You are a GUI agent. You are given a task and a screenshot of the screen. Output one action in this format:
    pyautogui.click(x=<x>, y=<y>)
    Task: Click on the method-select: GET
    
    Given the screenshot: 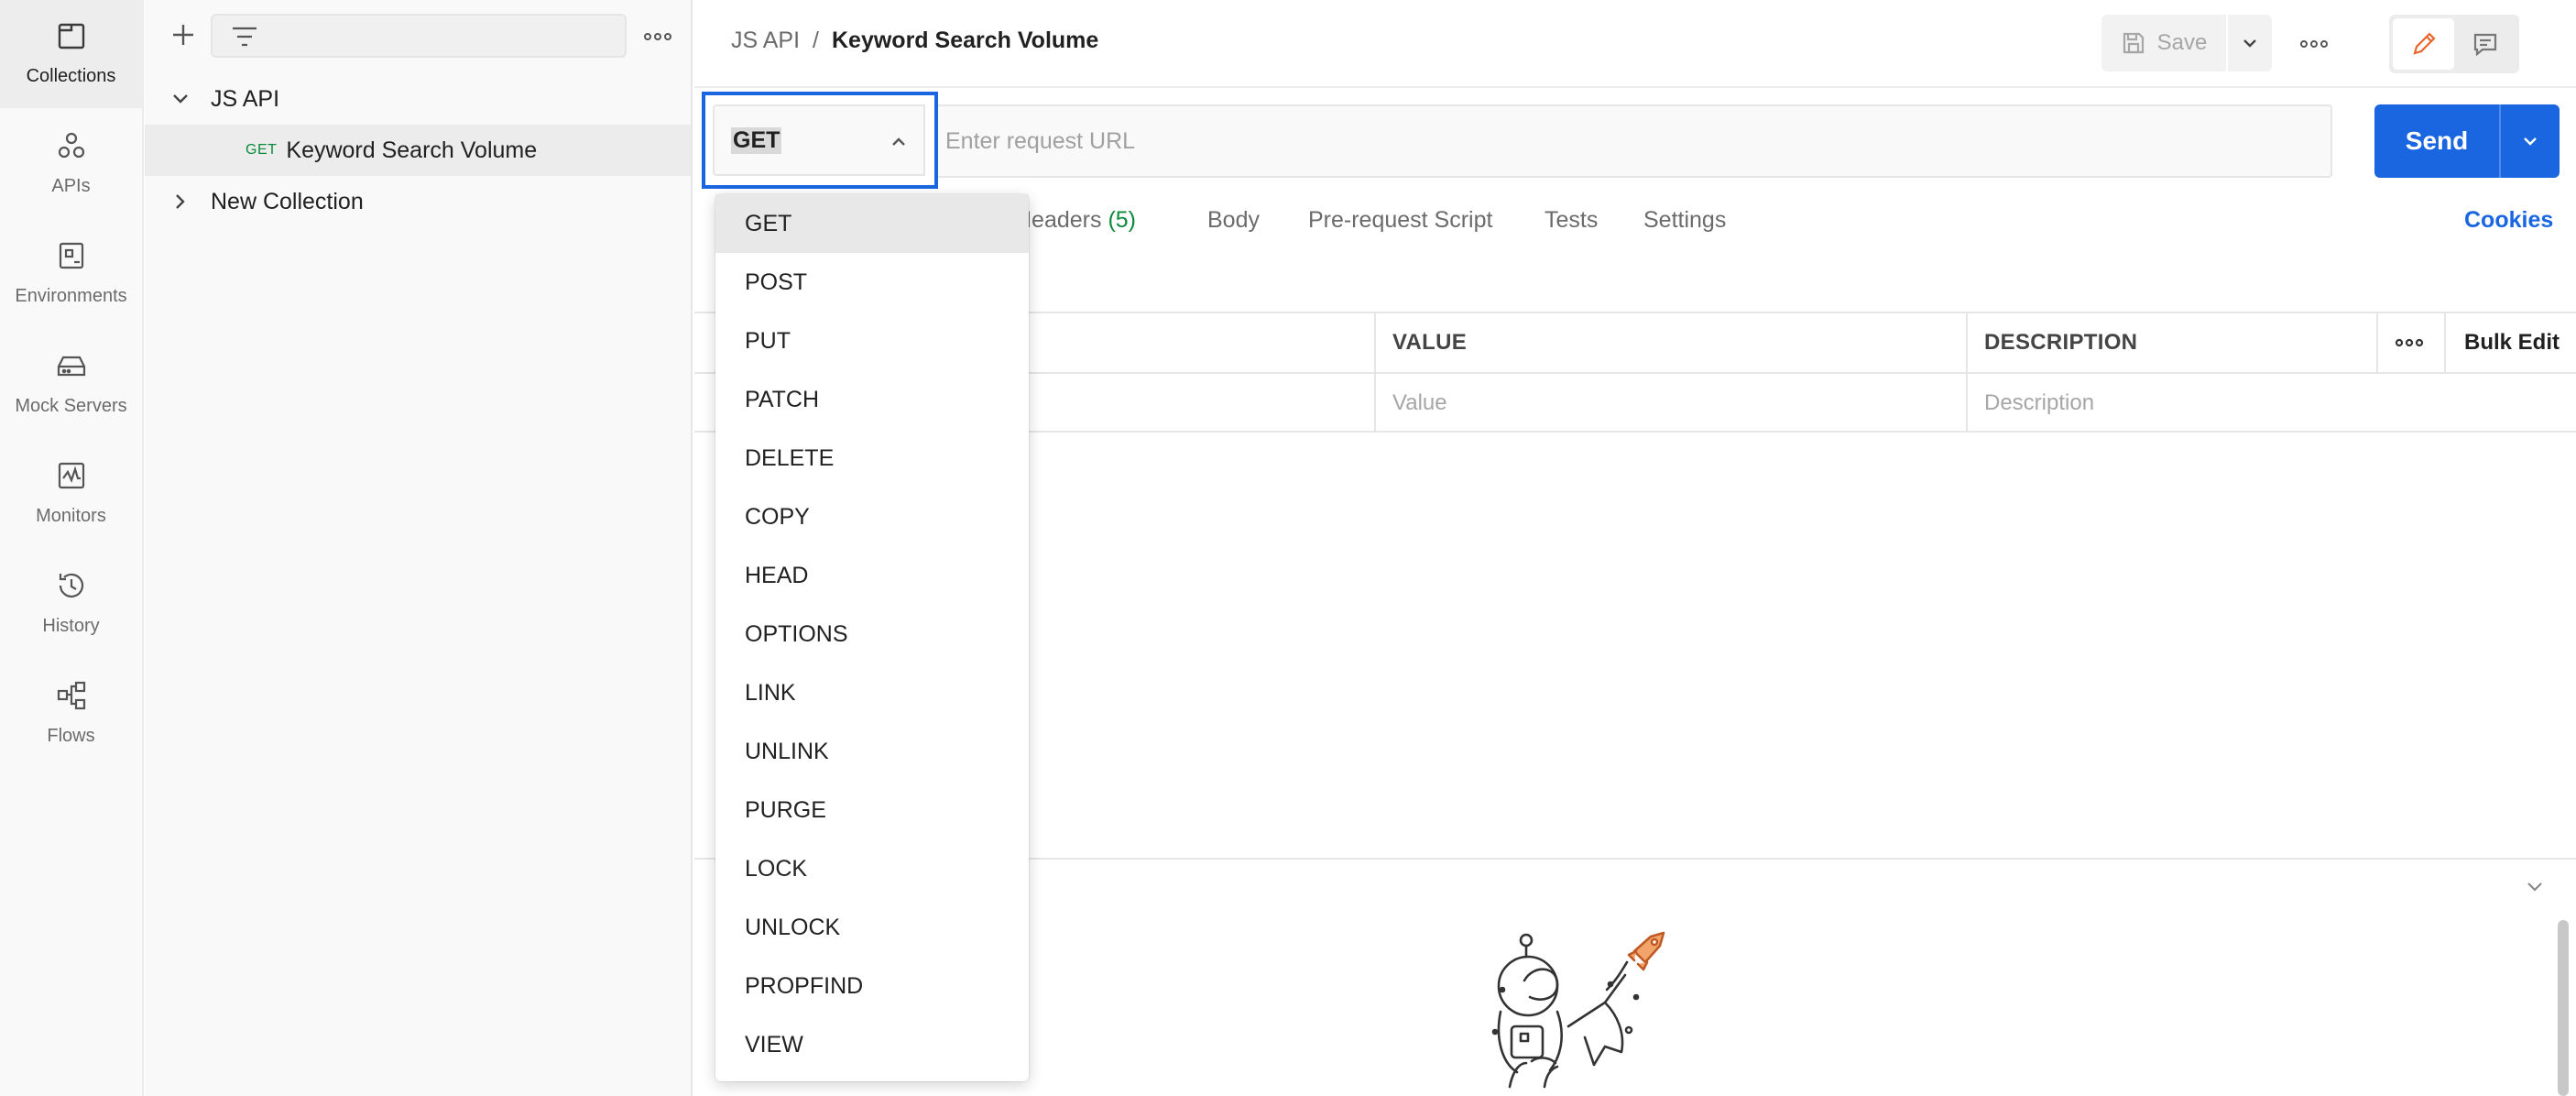 What is the action you would take?
    pyautogui.click(x=820, y=140)
    